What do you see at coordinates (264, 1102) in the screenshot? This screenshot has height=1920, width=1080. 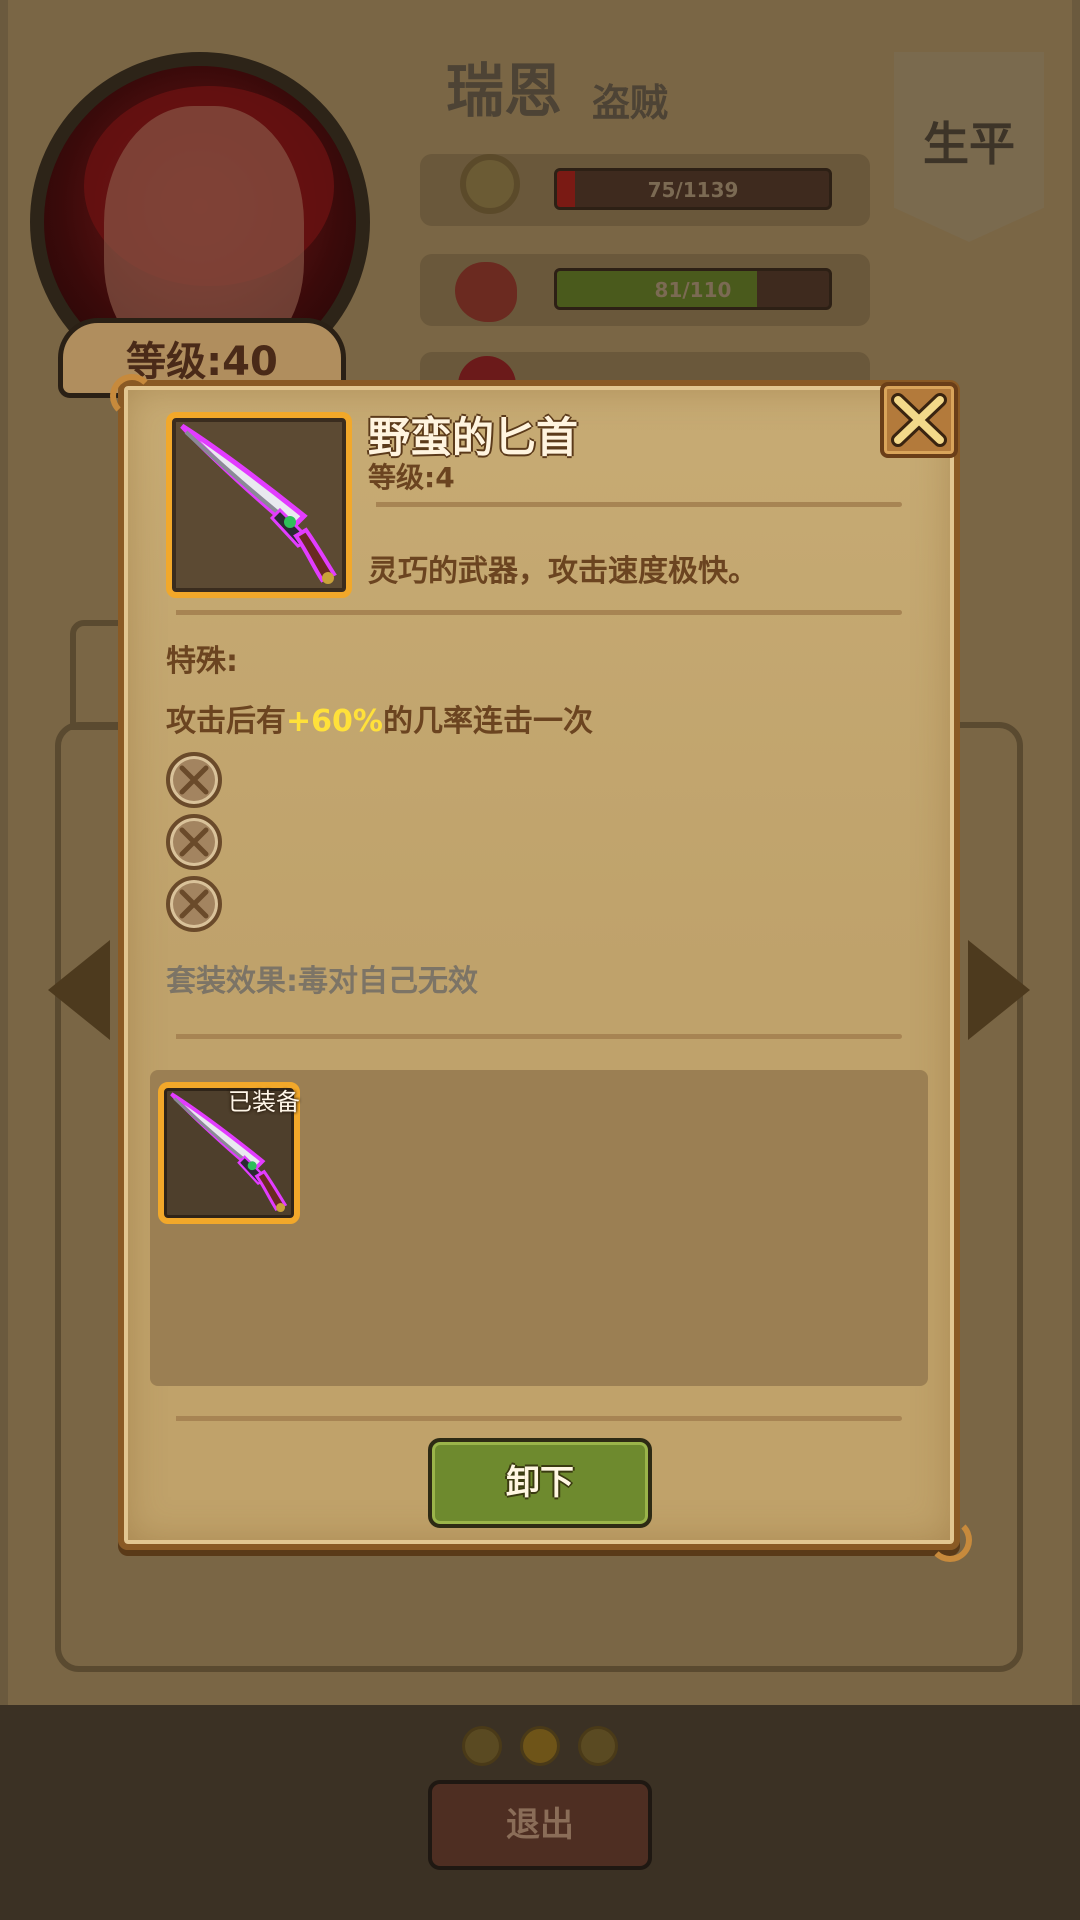 I see `equipped-badge: 已装备` at bounding box center [264, 1102].